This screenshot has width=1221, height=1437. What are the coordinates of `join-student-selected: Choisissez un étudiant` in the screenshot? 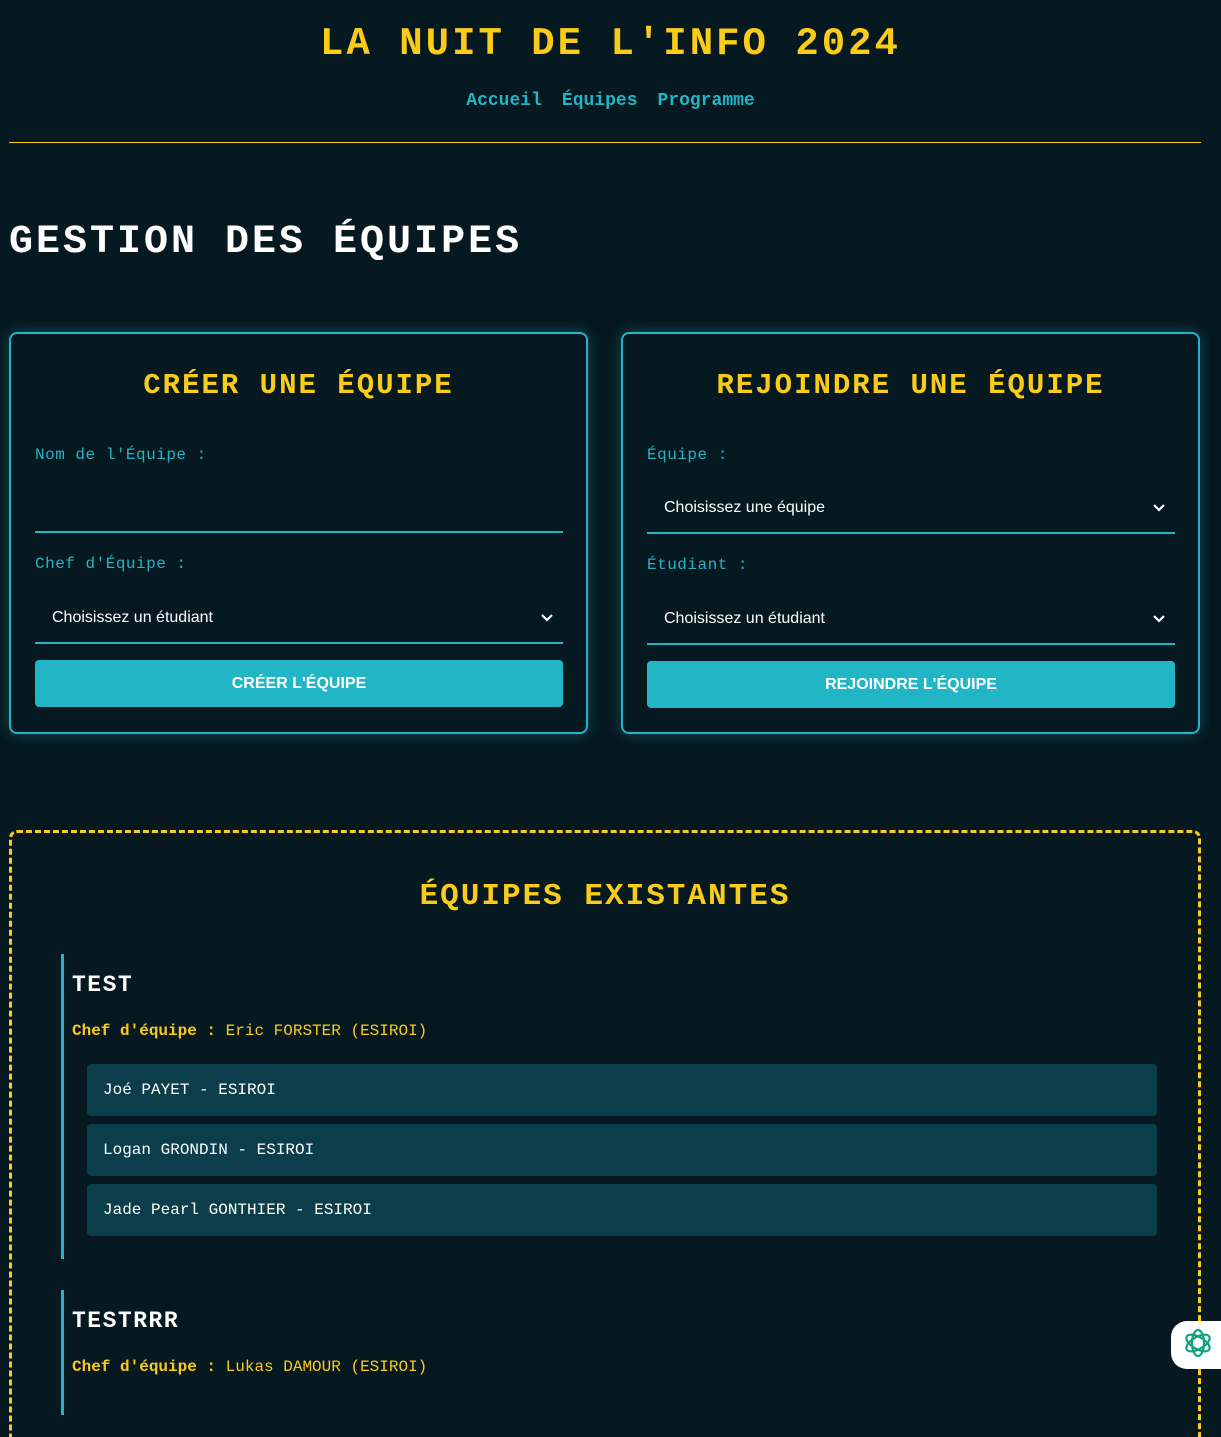 It's located at (744, 618).